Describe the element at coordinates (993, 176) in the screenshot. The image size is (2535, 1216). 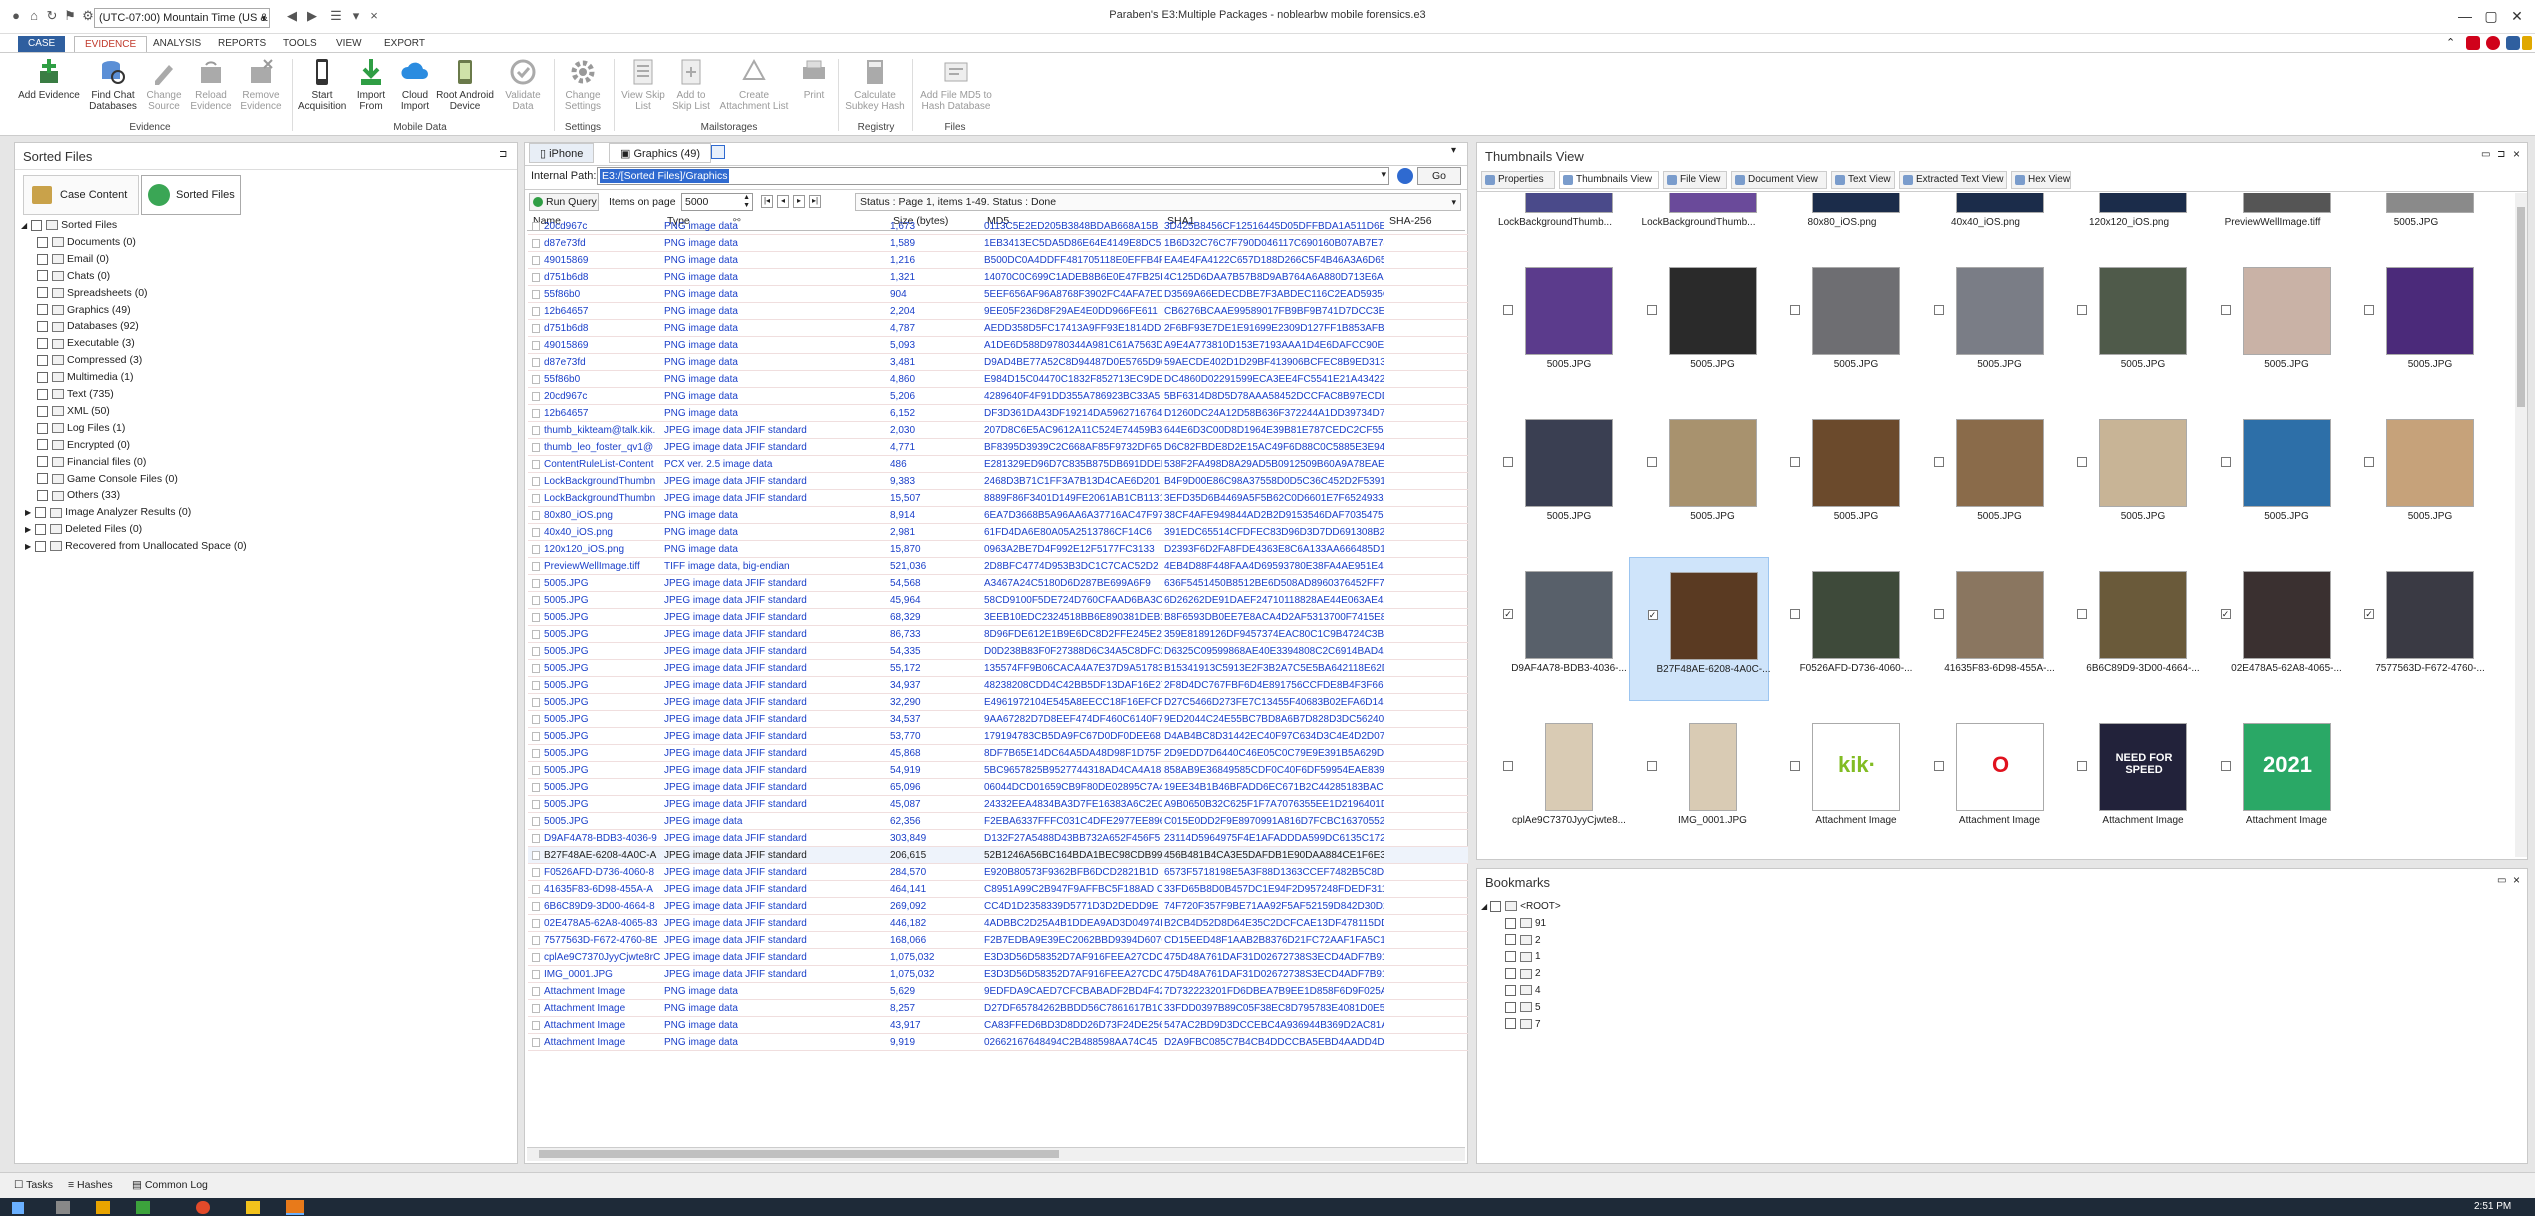
I see `internal-path-input: E3:/[Sorted Files]/Graphics ▾` at that location.